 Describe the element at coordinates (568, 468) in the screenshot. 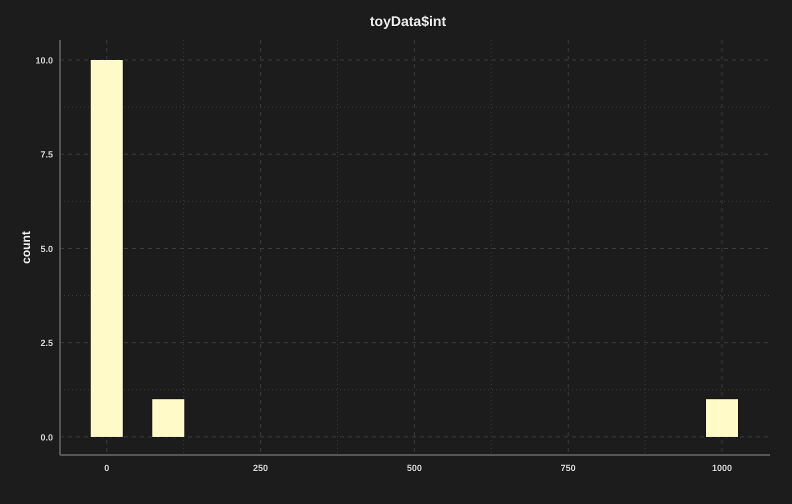

I see `tick-label: 750` at that location.